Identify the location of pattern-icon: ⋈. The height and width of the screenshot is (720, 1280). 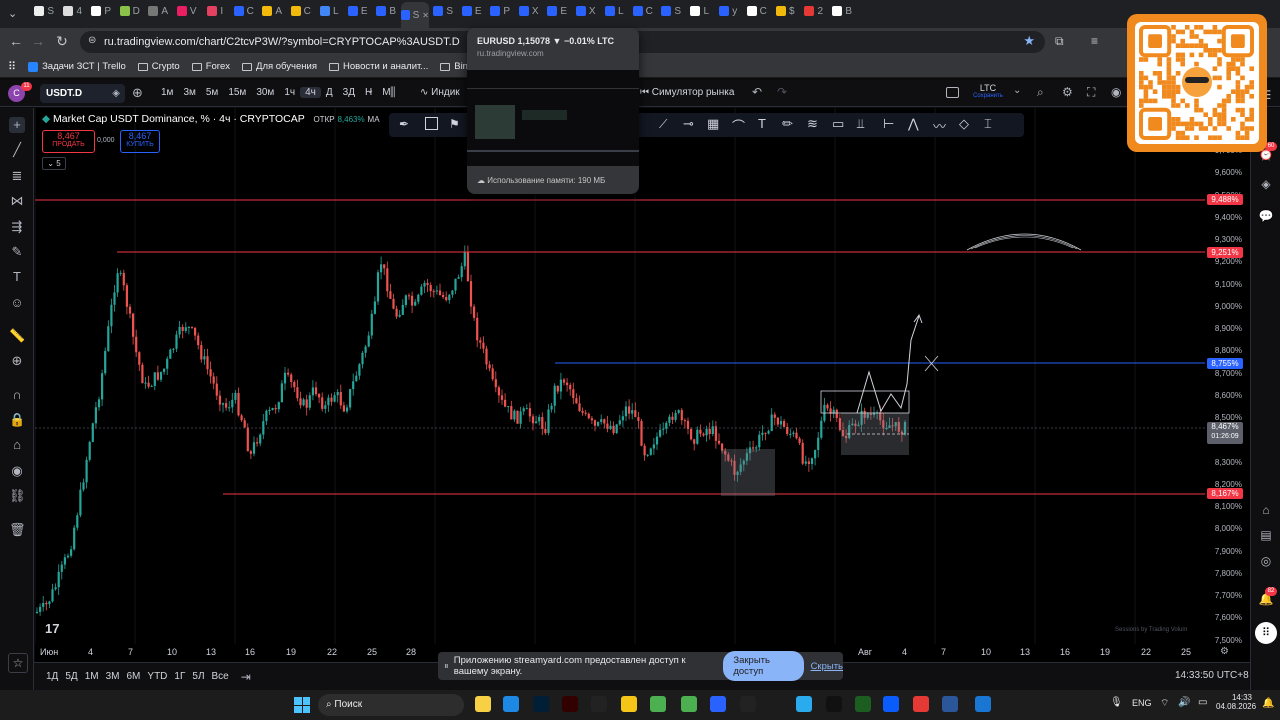
(17, 201).